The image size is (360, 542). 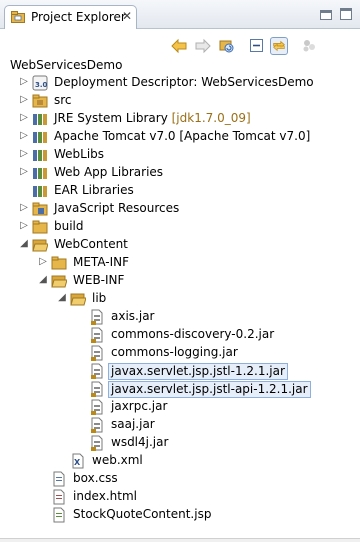 What do you see at coordinates (209, 118) in the screenshot?
I see `tree-item-decoration: [jdk1.7.0_09]` at bounding box center [209, 118].